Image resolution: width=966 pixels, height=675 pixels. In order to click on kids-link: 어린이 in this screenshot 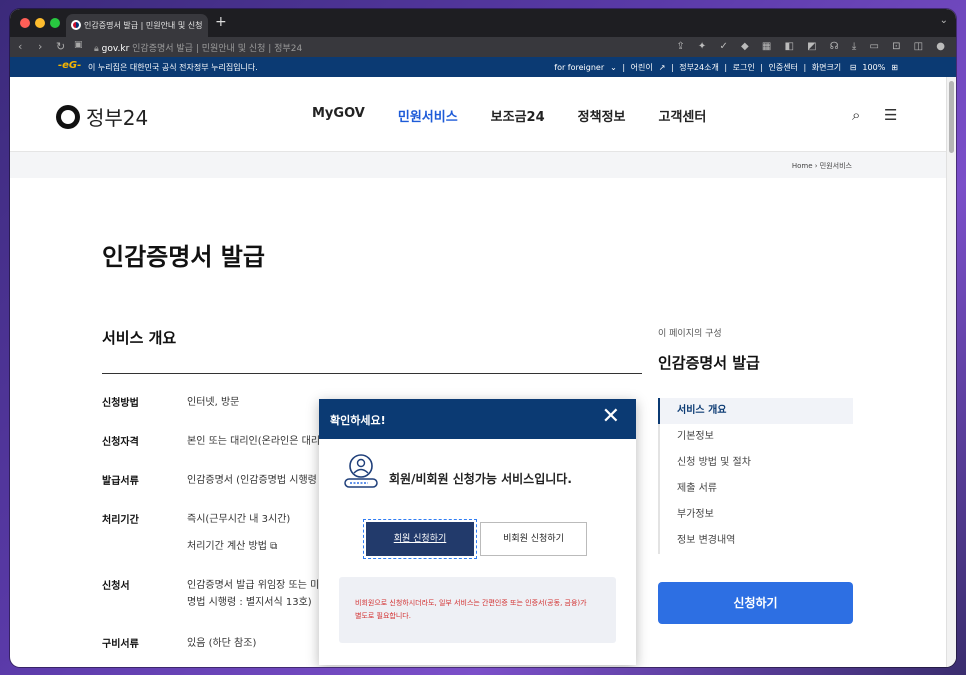, I will do `click(642, 67)`.